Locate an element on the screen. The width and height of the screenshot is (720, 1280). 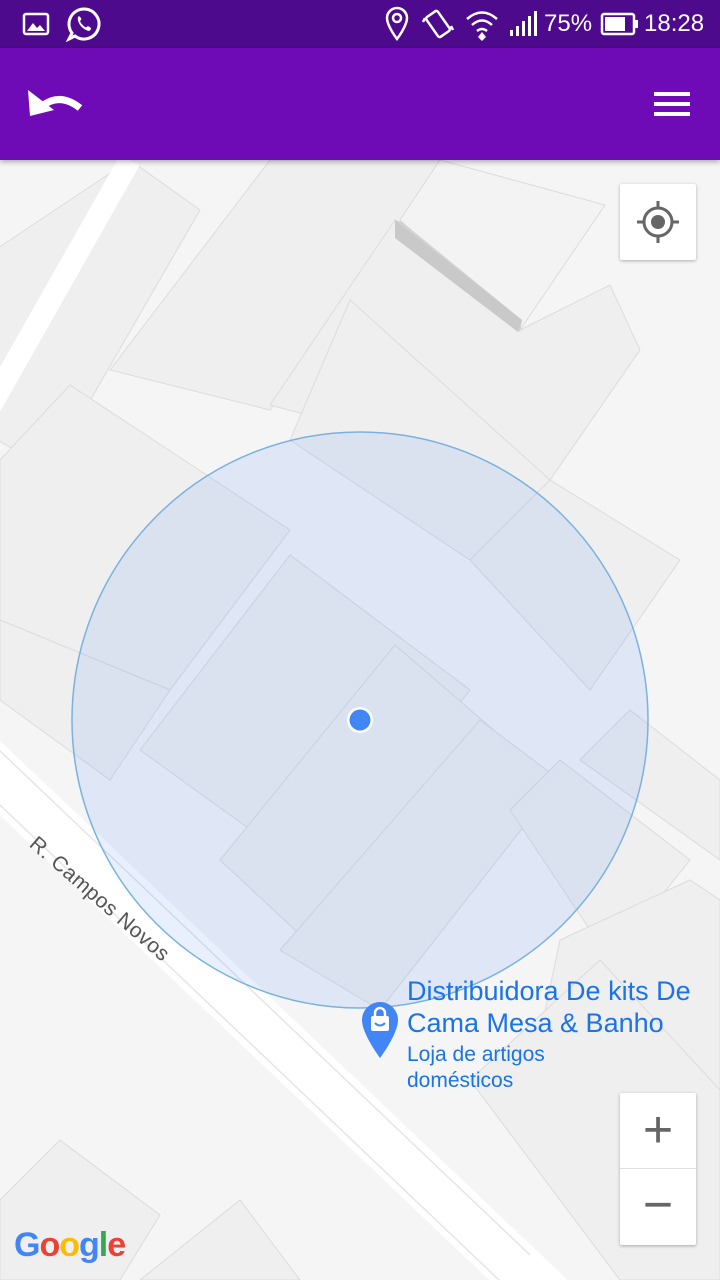
clock: 18:28 is located at coordinates (674, 23).